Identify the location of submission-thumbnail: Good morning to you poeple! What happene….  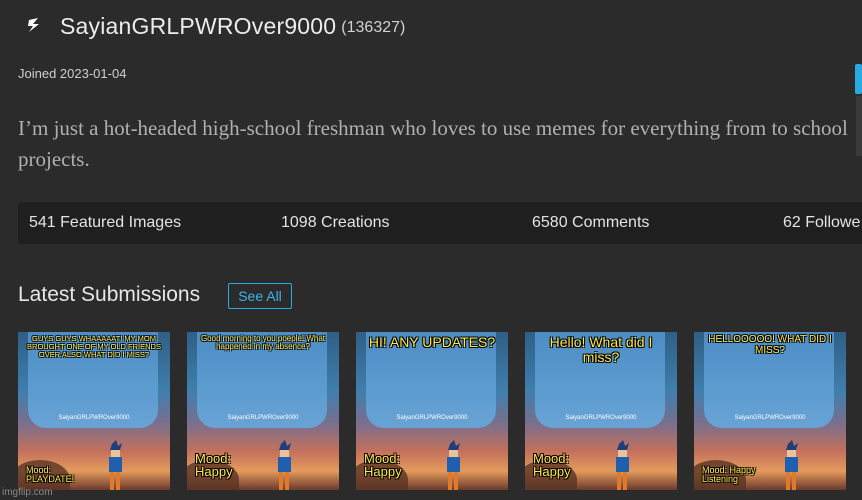
(263, 411).